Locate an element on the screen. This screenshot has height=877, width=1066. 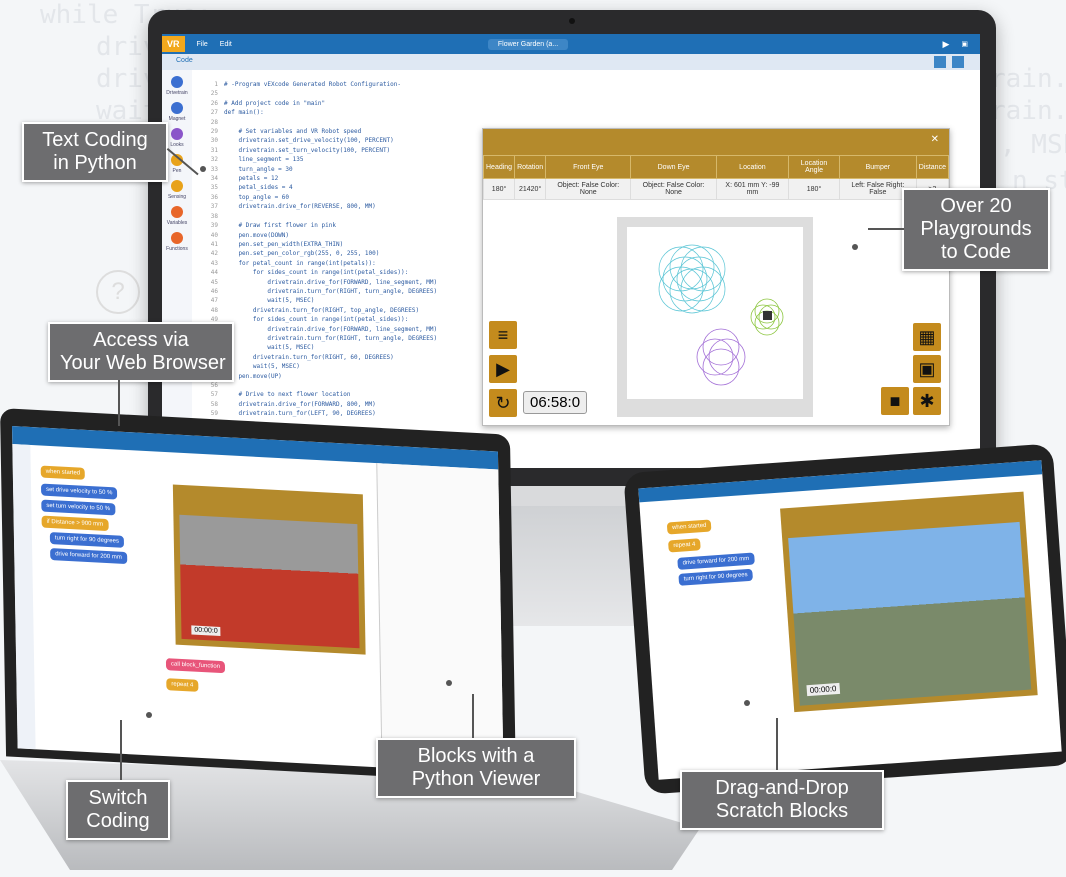
category-sensing: Sensing is located at coordinates (177, 190).